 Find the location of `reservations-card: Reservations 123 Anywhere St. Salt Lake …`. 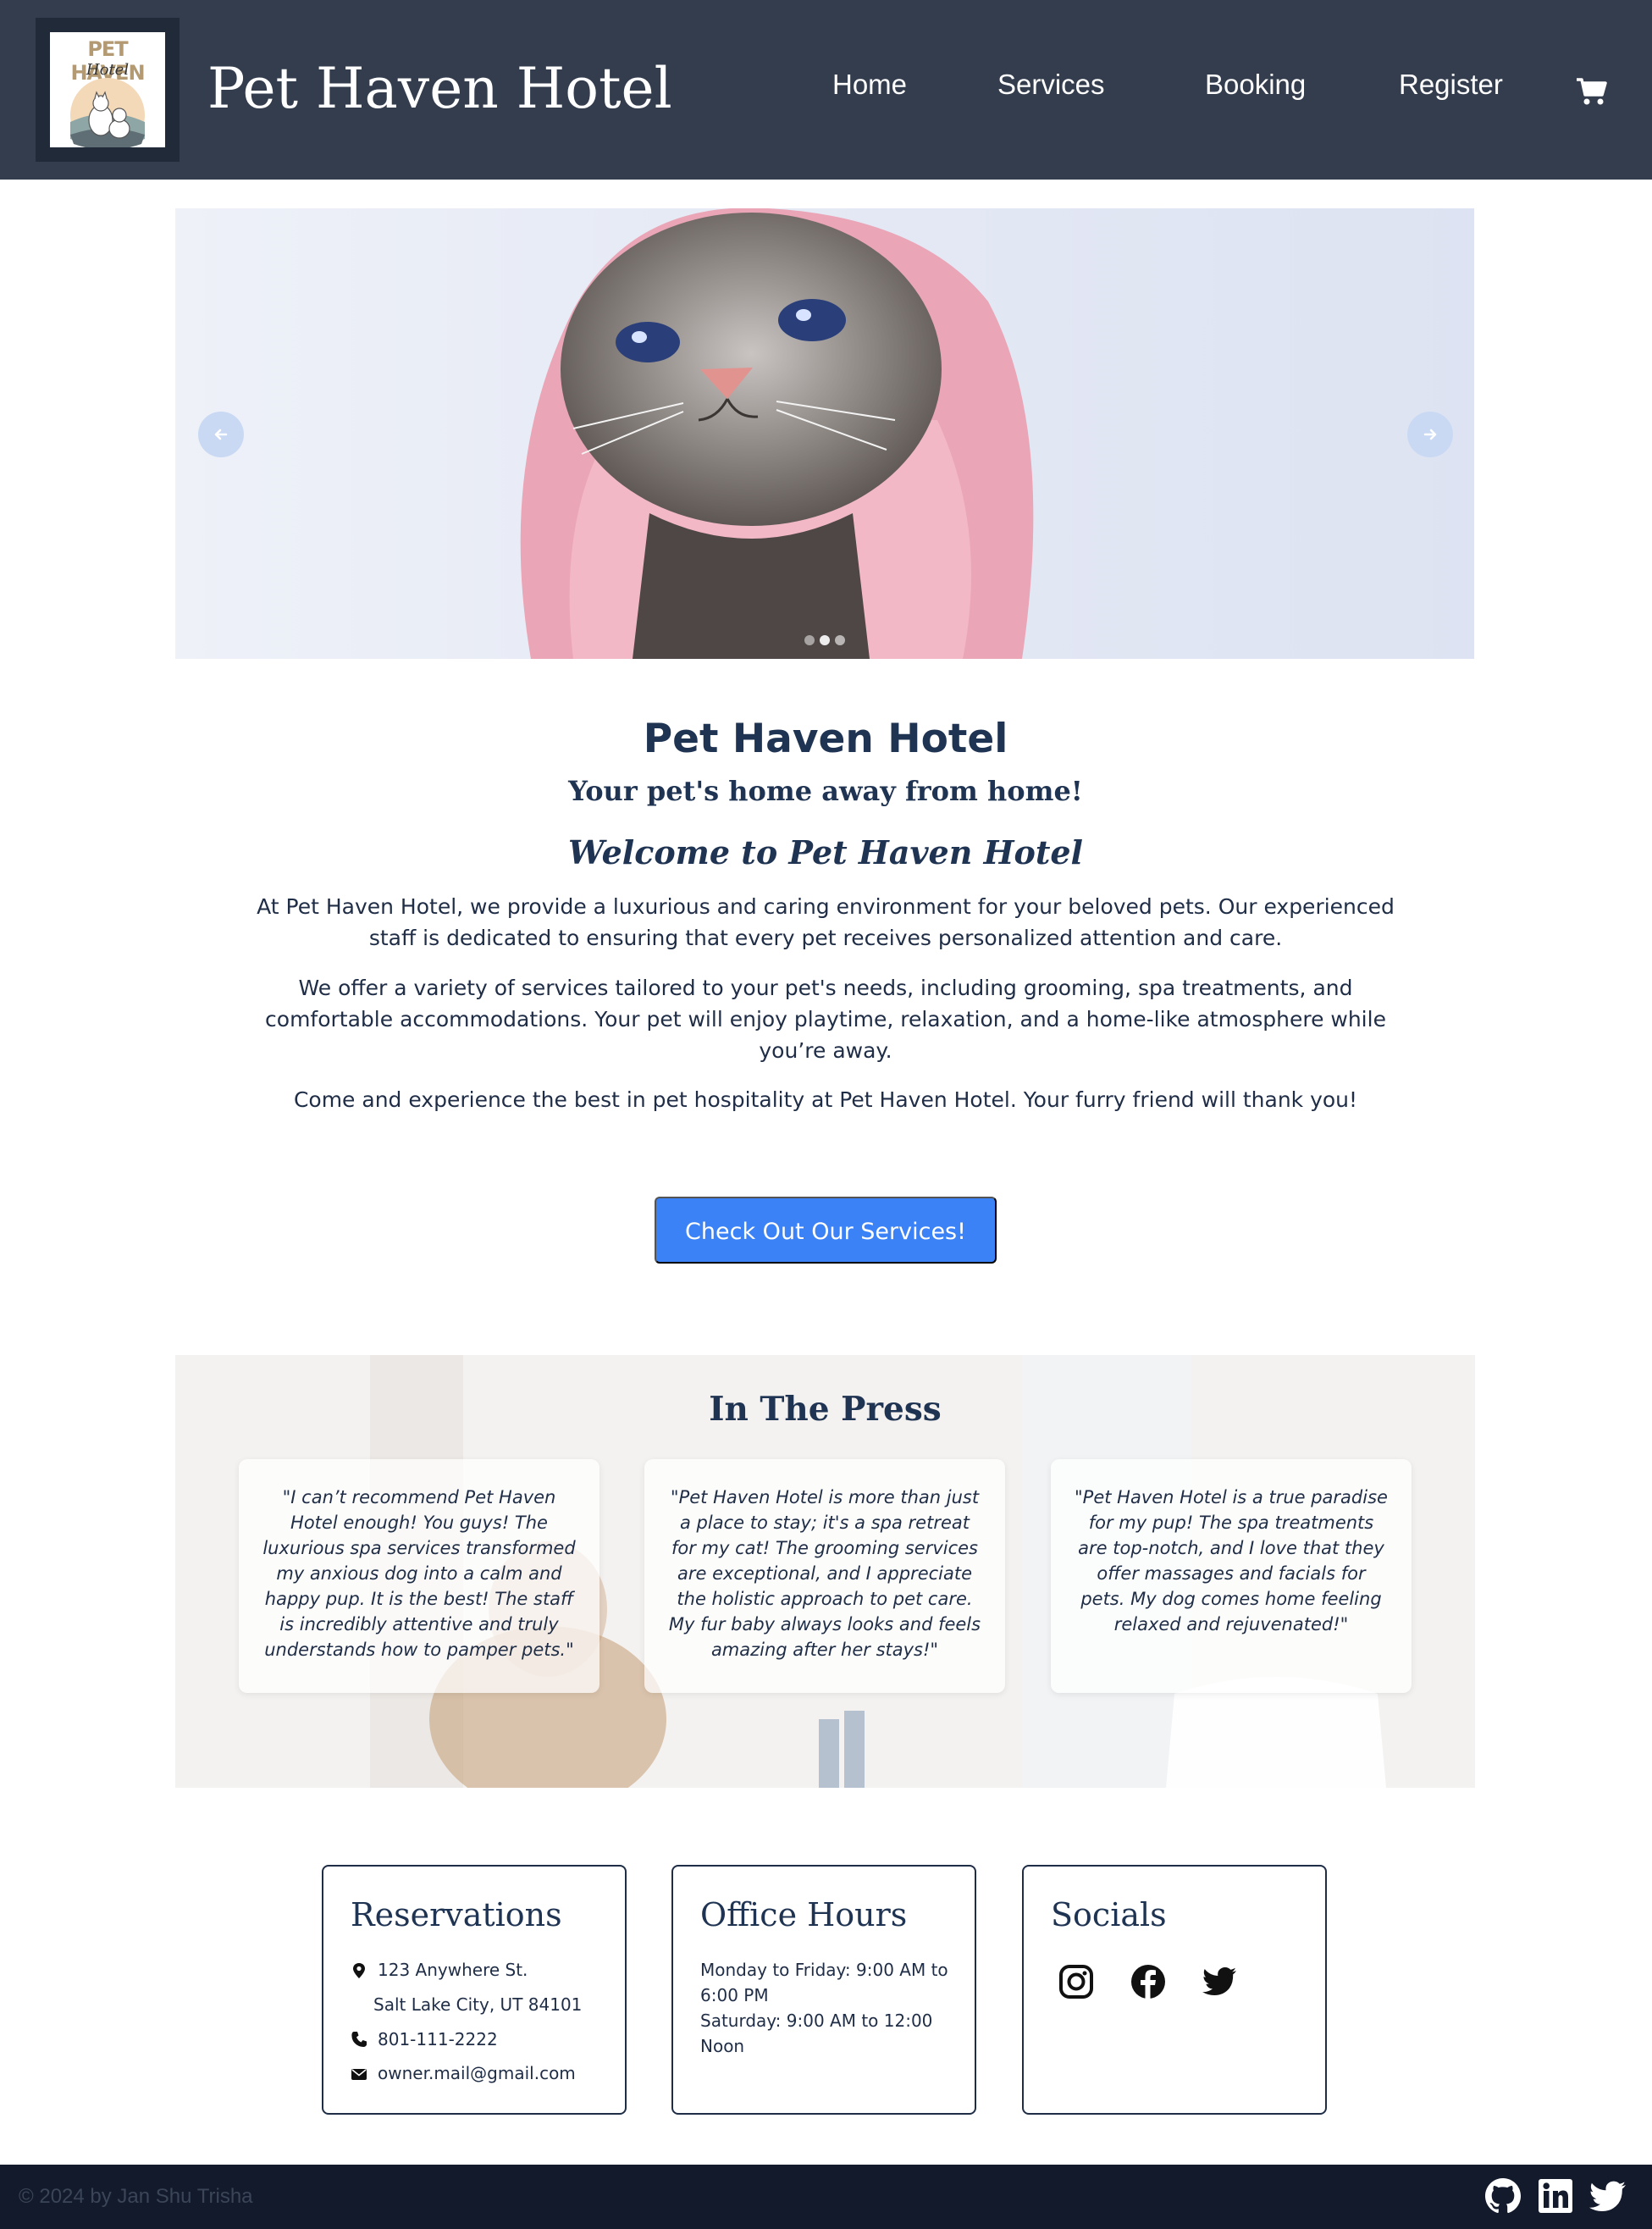

reservations-card: Reservations 123 Anywhere St. Salt Lake … is located at coordinates (475, 1990).